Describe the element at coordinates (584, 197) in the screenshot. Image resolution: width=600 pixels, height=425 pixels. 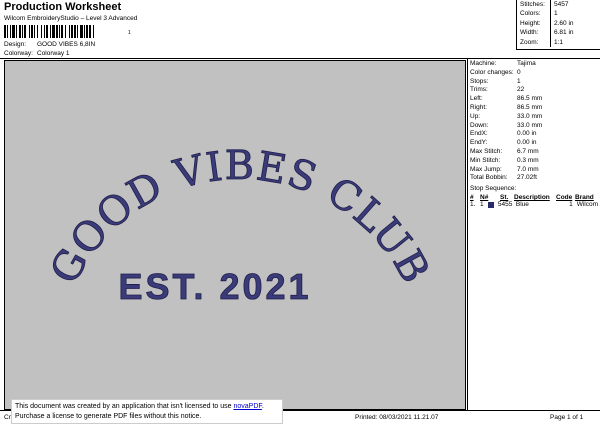
I see `col-header: Brand` at that location.